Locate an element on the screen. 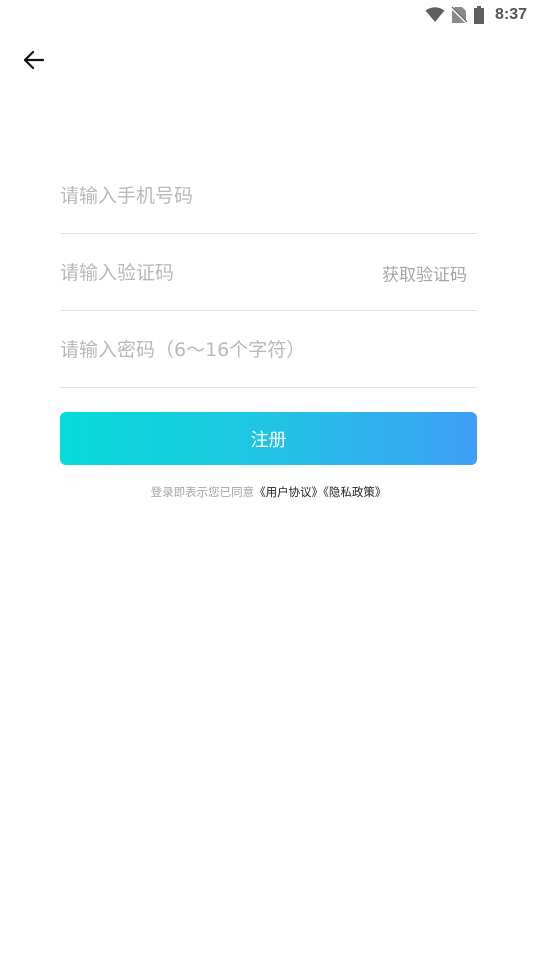 This screenshot has height=956, width=537. privacy-policy-link: 《隐私政策》 is located at coordinates (354, 492).